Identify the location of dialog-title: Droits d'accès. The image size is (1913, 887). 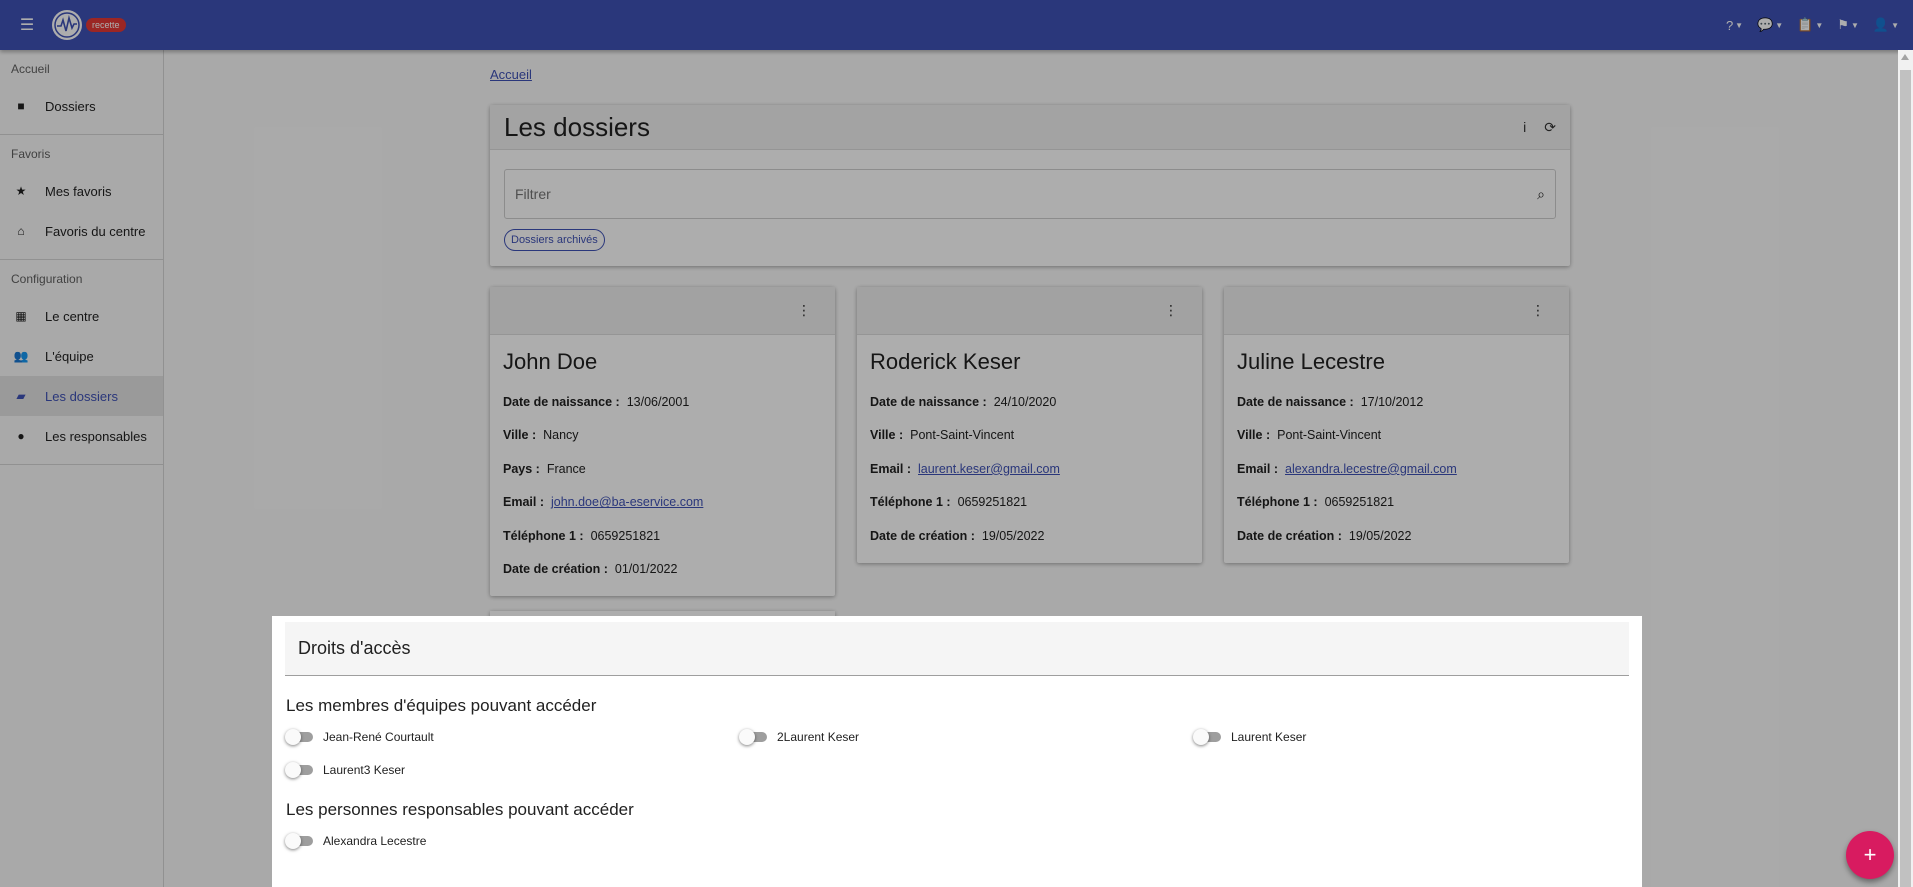
(354, 648).